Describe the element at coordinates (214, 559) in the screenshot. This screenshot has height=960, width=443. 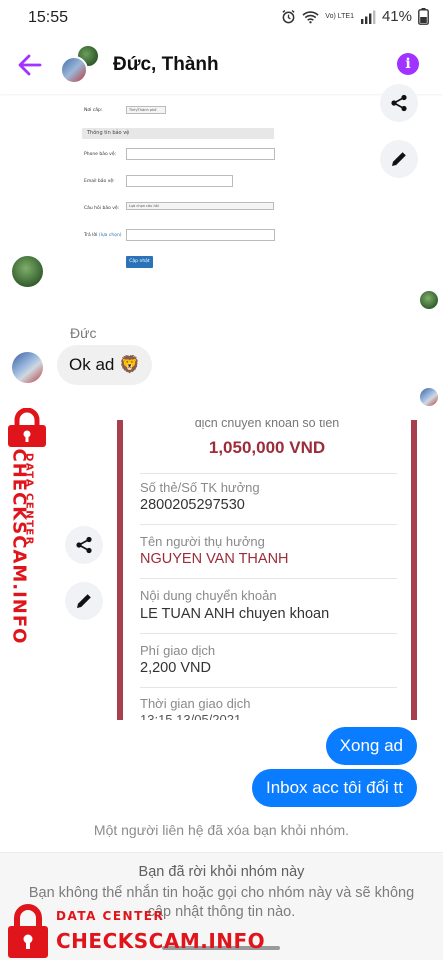
I see `beneficiary-value: NGUYEN VAN THANH` at that location.